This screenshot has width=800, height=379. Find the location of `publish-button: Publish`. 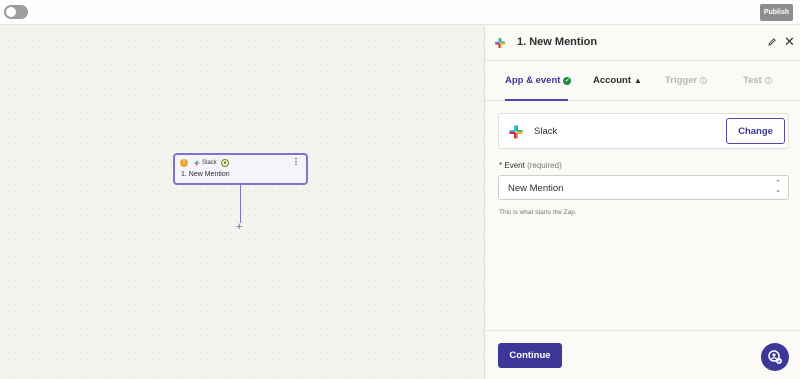

publish-button: Publish is located at coordinates (776, 12).